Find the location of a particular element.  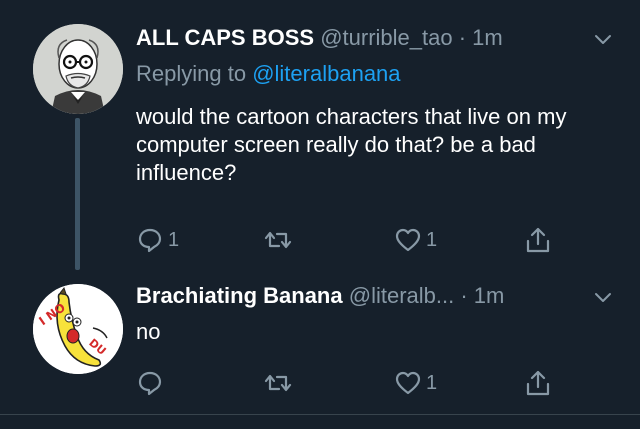

reply-button is located at coordinates (152, 383).